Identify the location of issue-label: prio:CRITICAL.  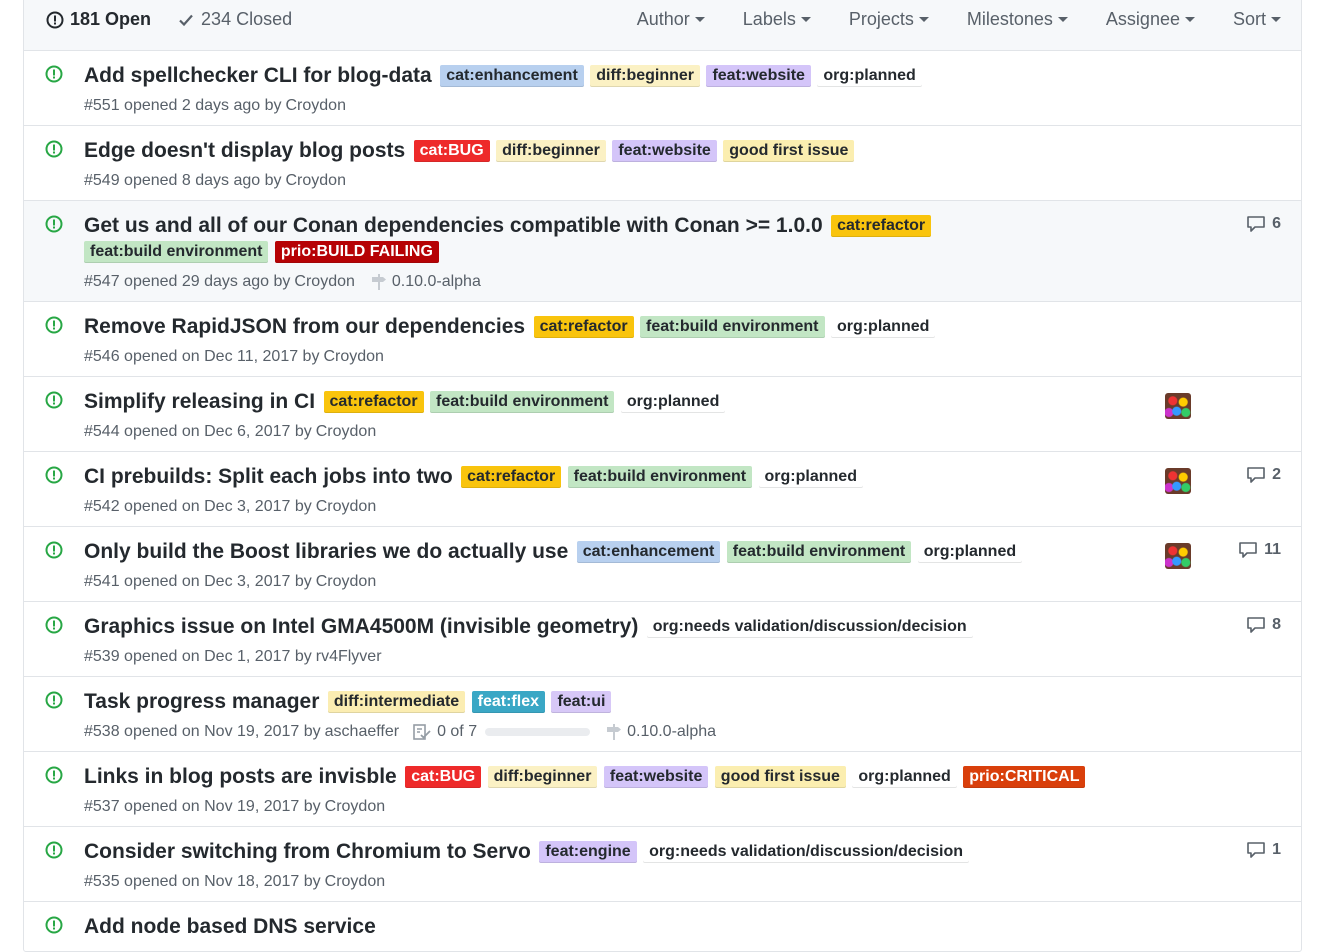
(1024, 777).